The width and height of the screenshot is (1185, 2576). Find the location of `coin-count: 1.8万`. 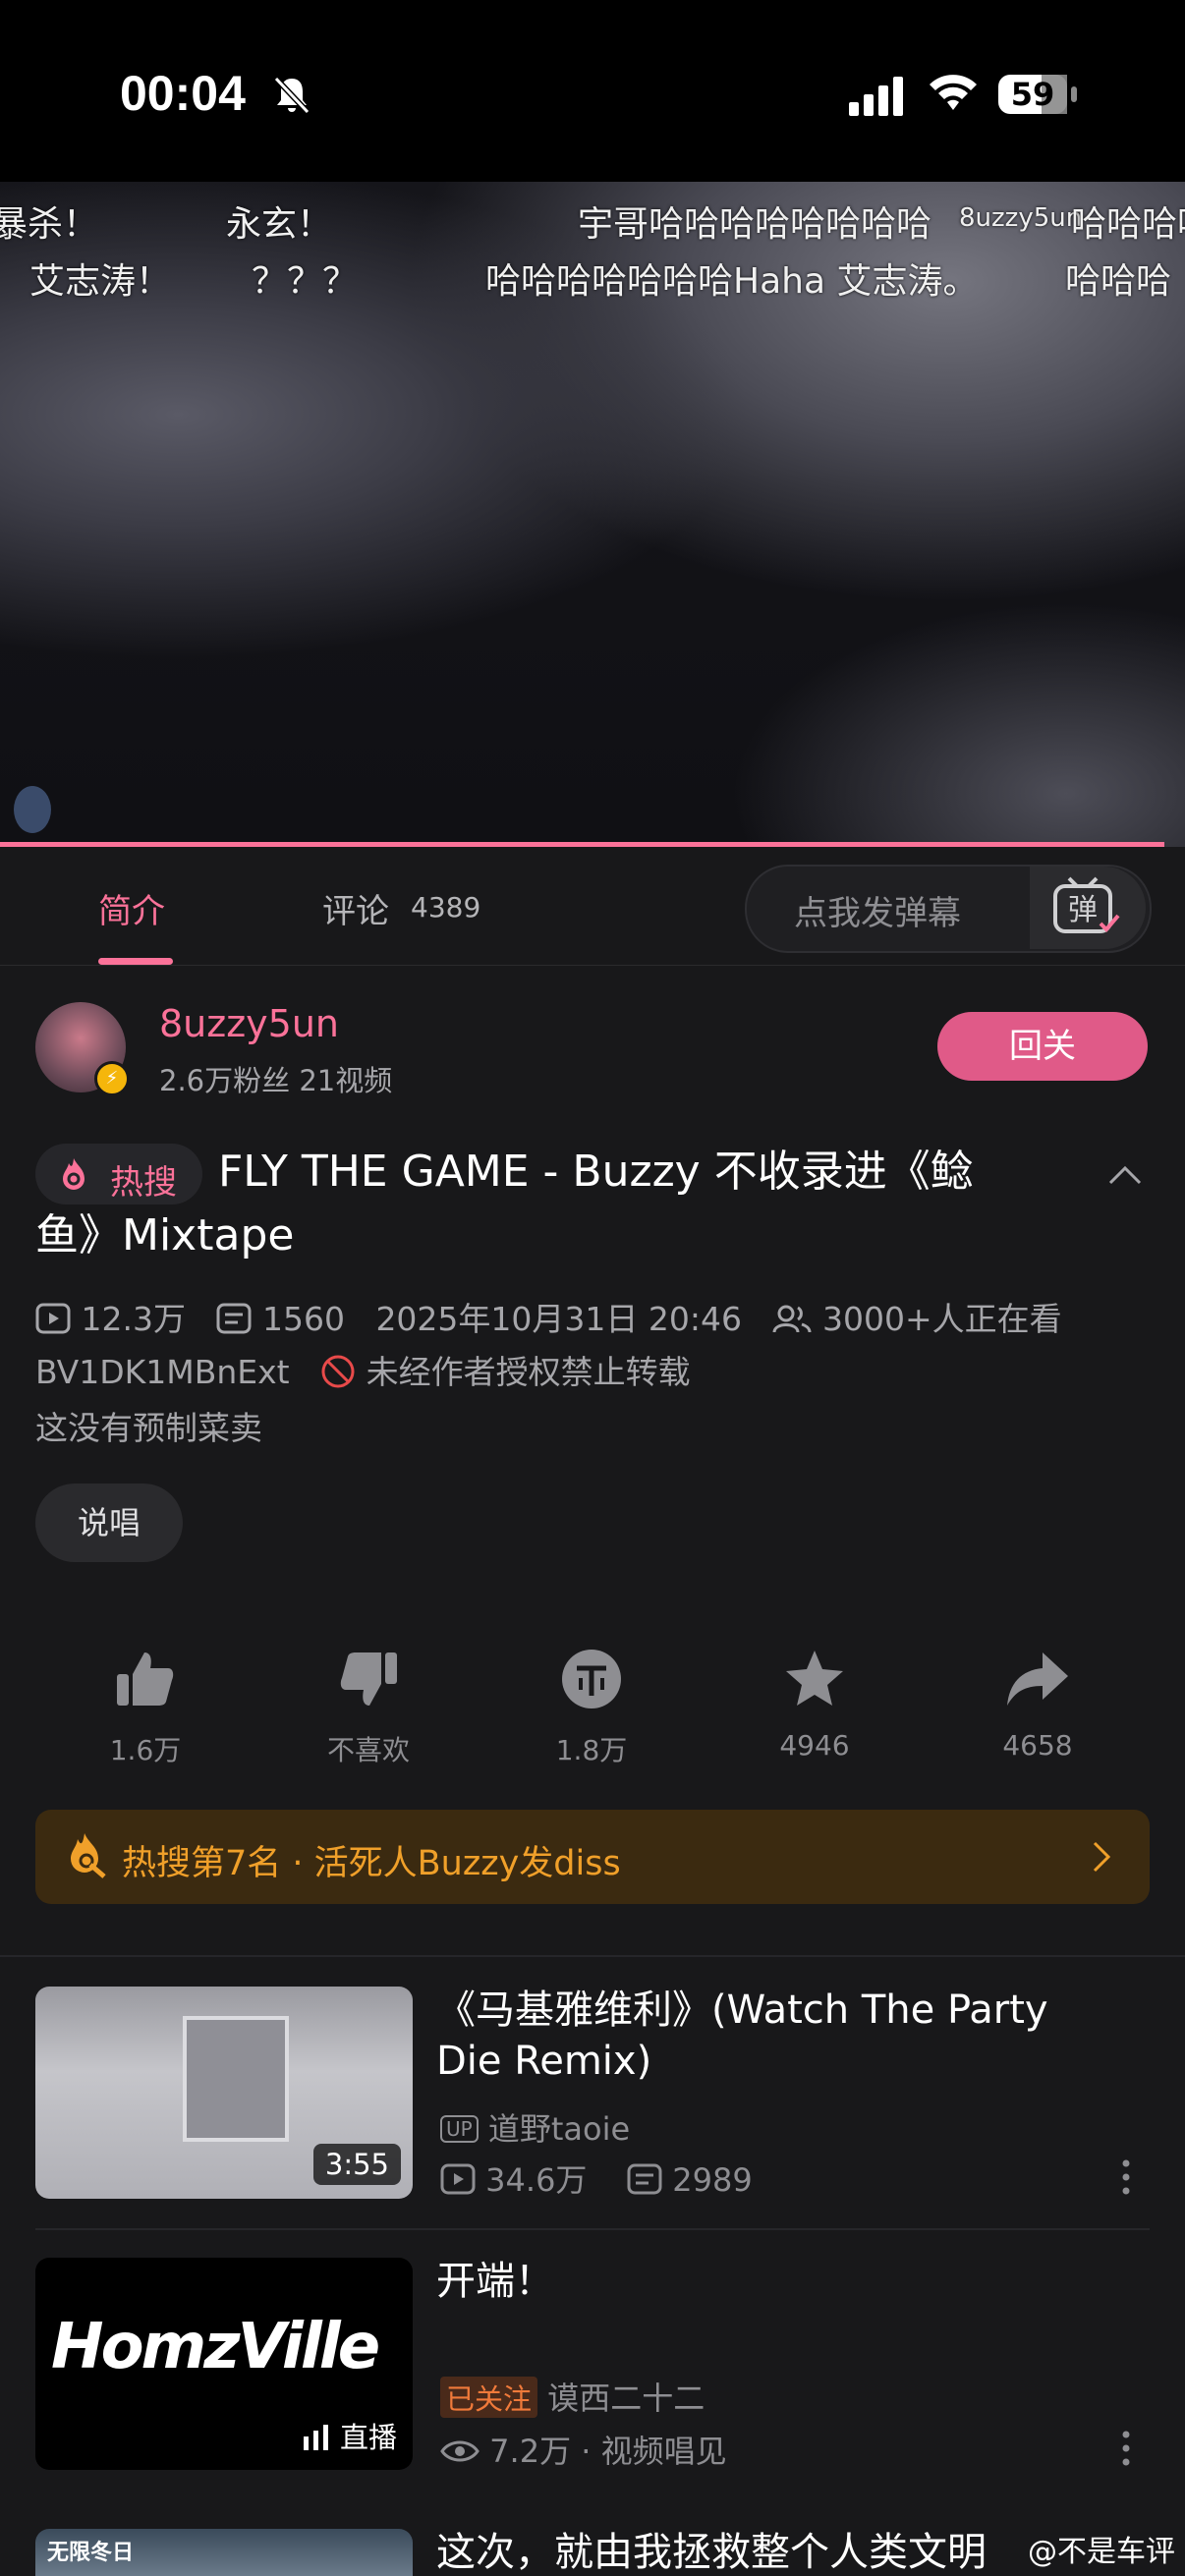

coin-count: 1.8万 is located at coordinates (592, 1750).